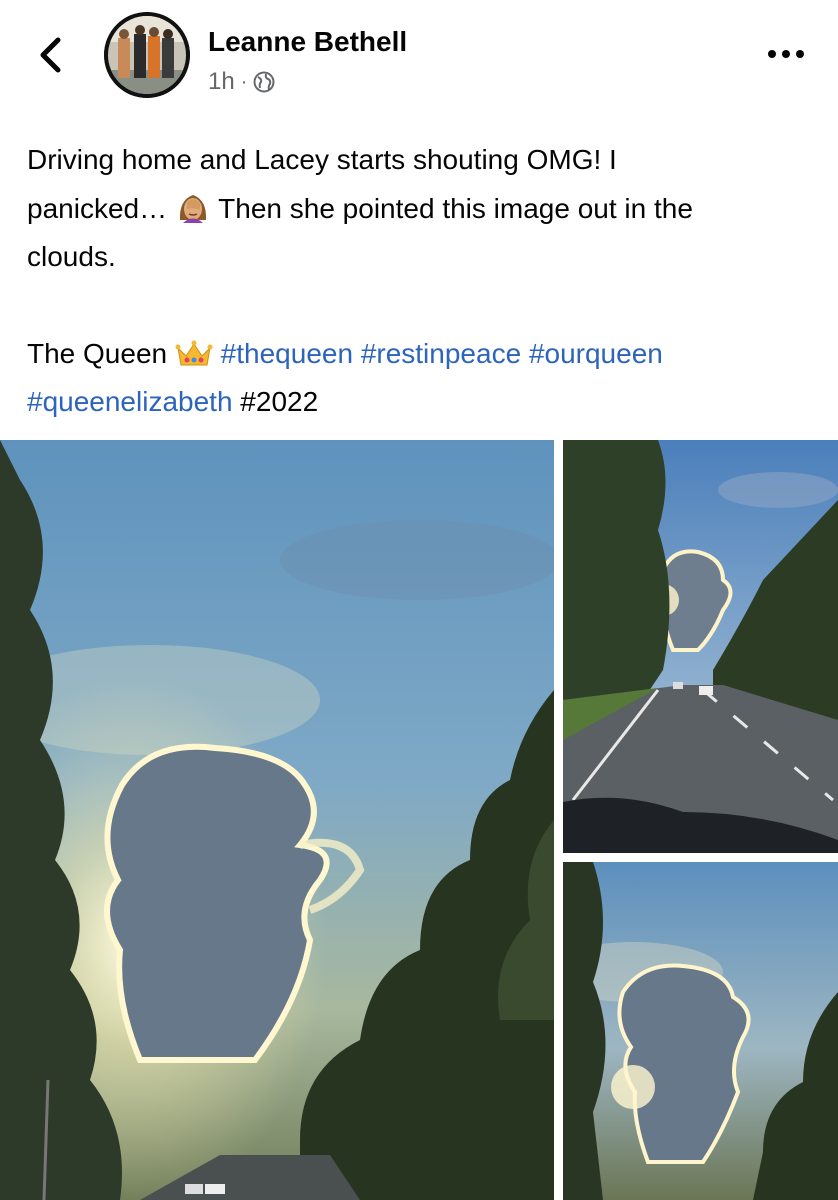 This screenshot has width=838, height=1200. I want to click on author-name: Leanne Bethell, so click(307, 42).